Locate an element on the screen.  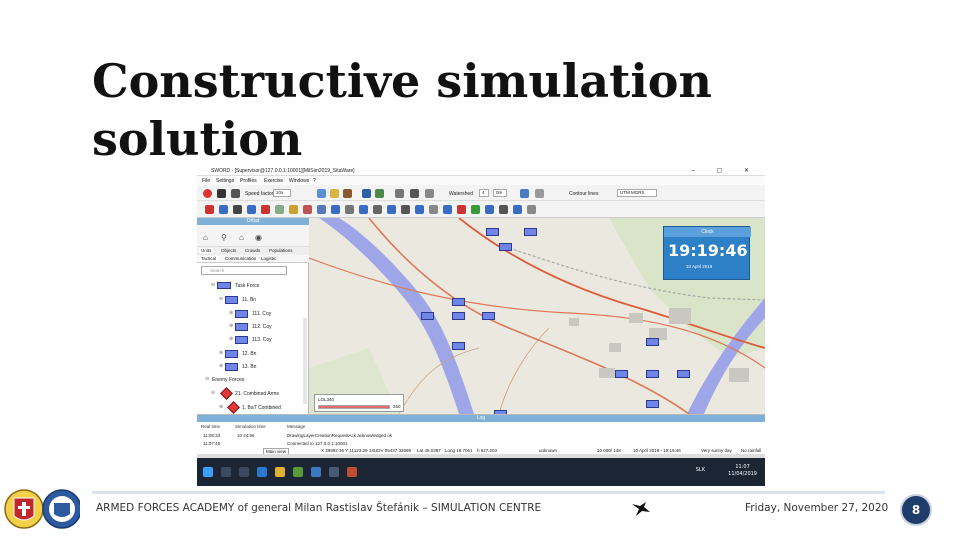
chat-icon is located at coordinates (399, 193).